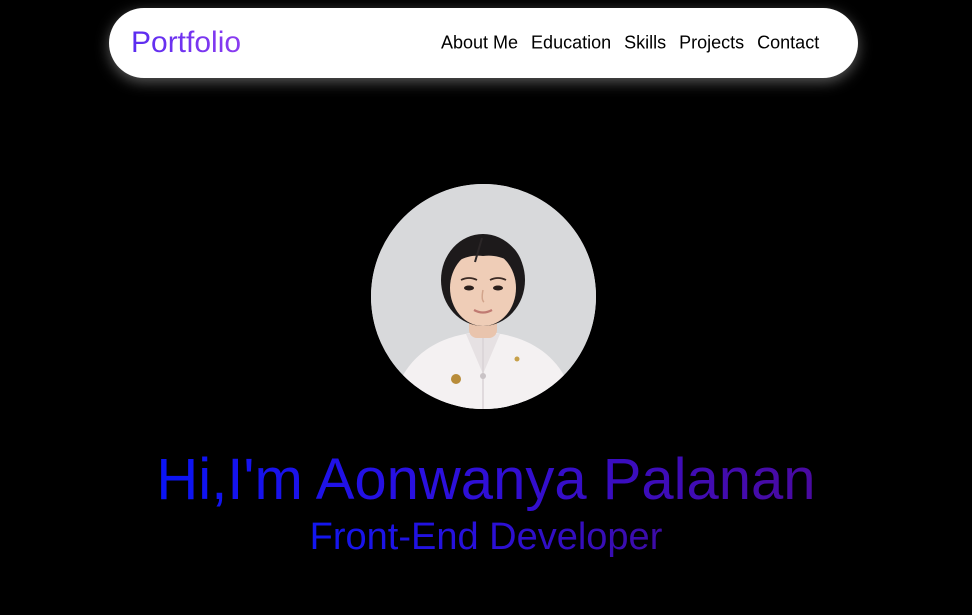 The width and height of the screenshot is (972, 615). I want to click on nav-item-education: Education, so click(571, 43).